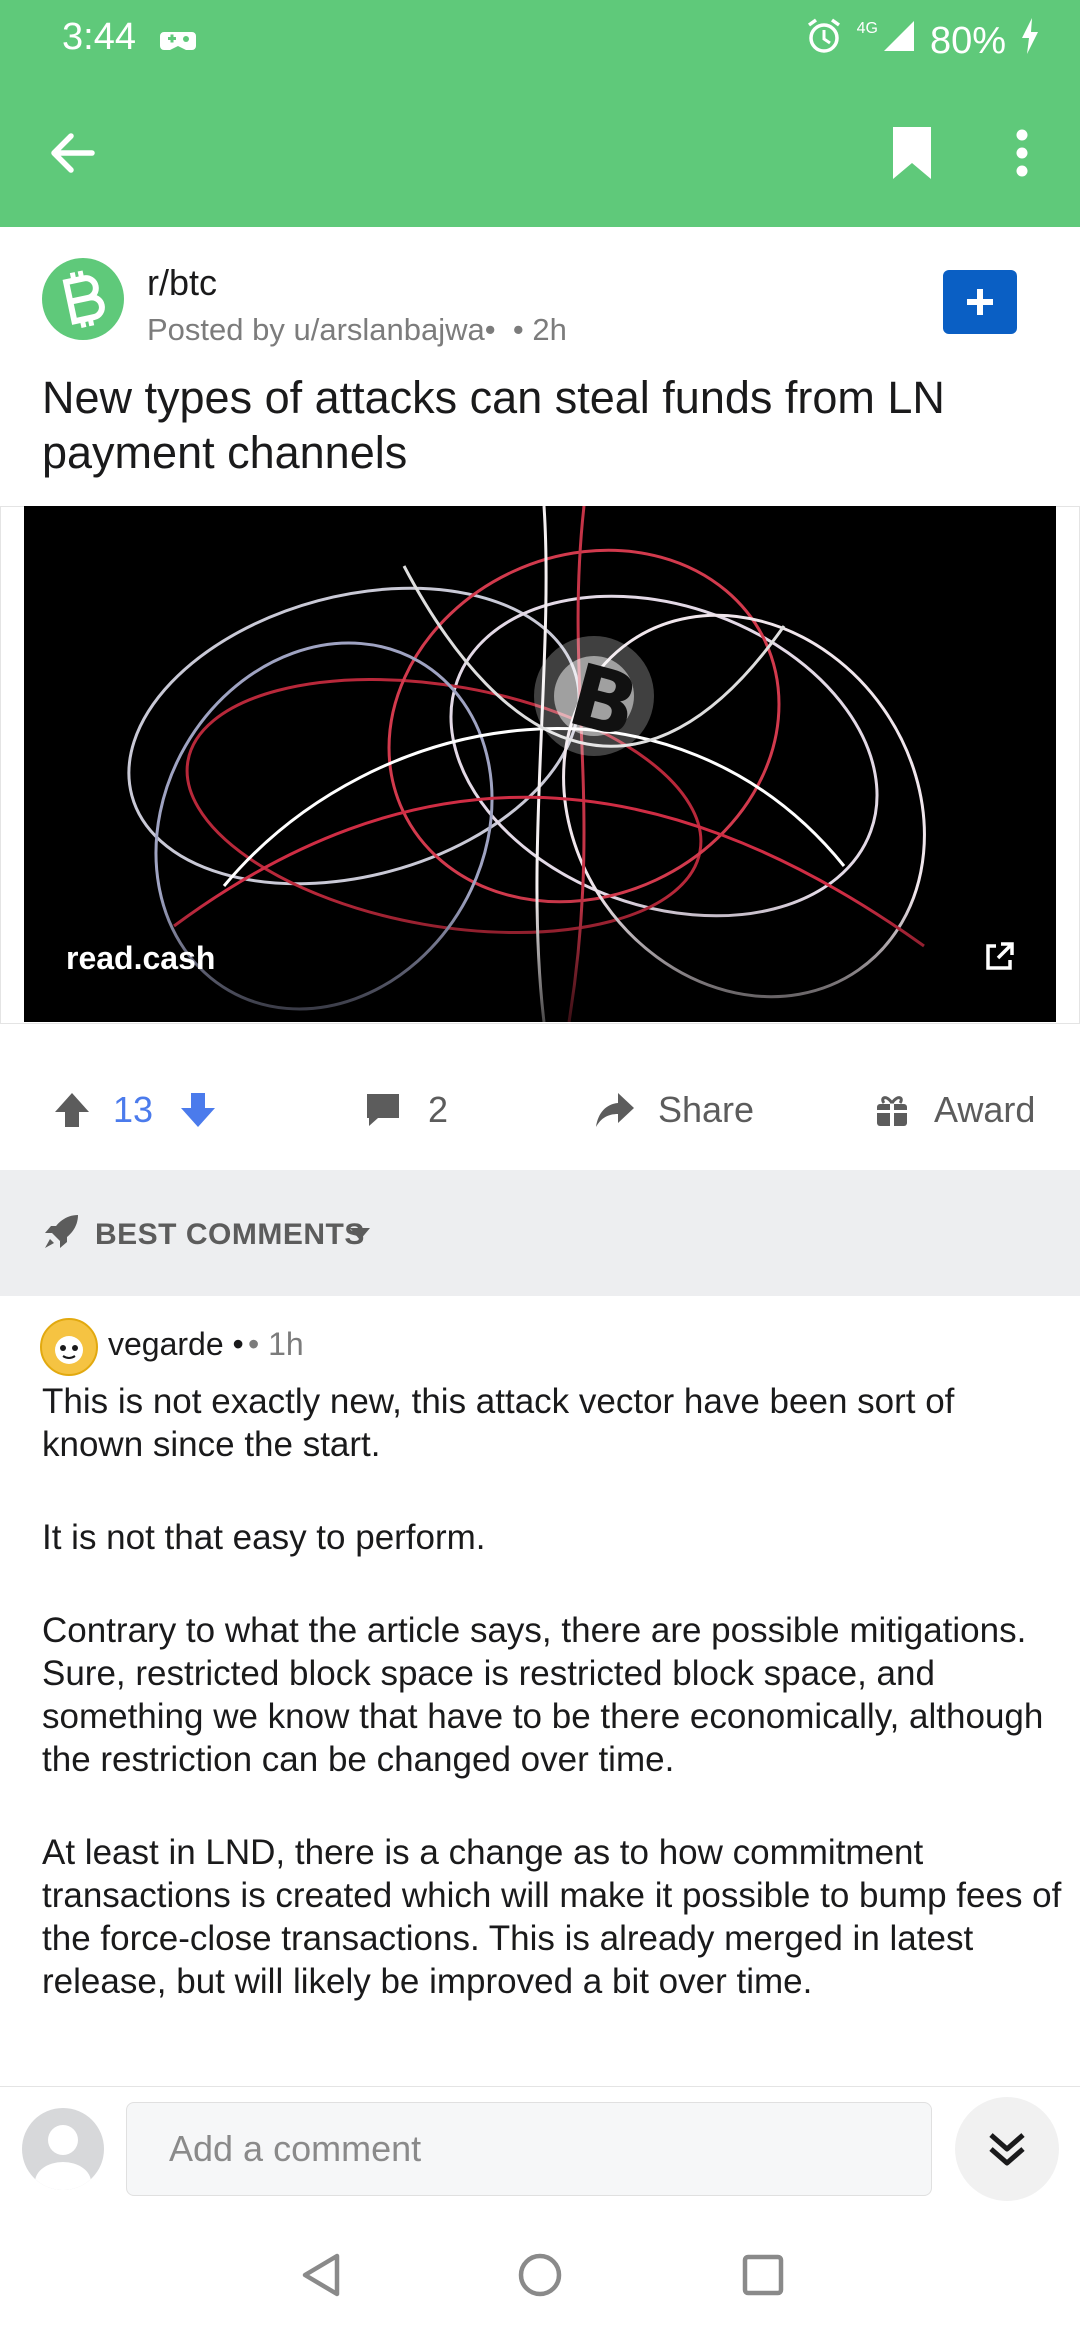 The image size is (1080, 2340). I want to click on award-button: Award, so click(954, 1110).